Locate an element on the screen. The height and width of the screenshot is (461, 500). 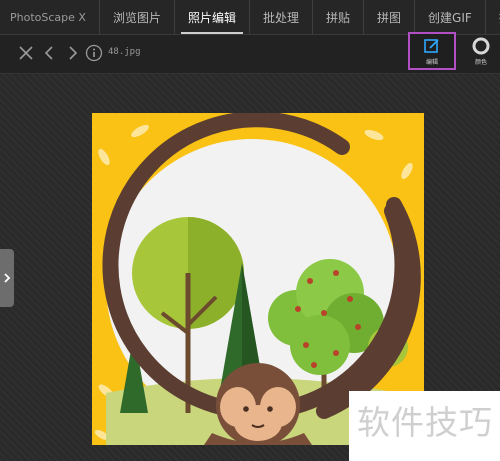
tab-combine: 拼图 is located at coordinates (390, 17).